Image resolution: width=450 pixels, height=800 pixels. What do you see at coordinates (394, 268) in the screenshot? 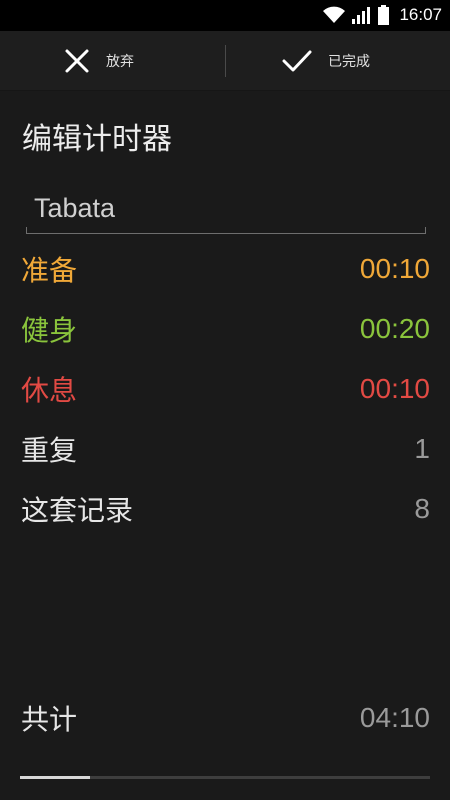
I see `setting-value-prepare: 00:10` at bounding box center [394, 268].